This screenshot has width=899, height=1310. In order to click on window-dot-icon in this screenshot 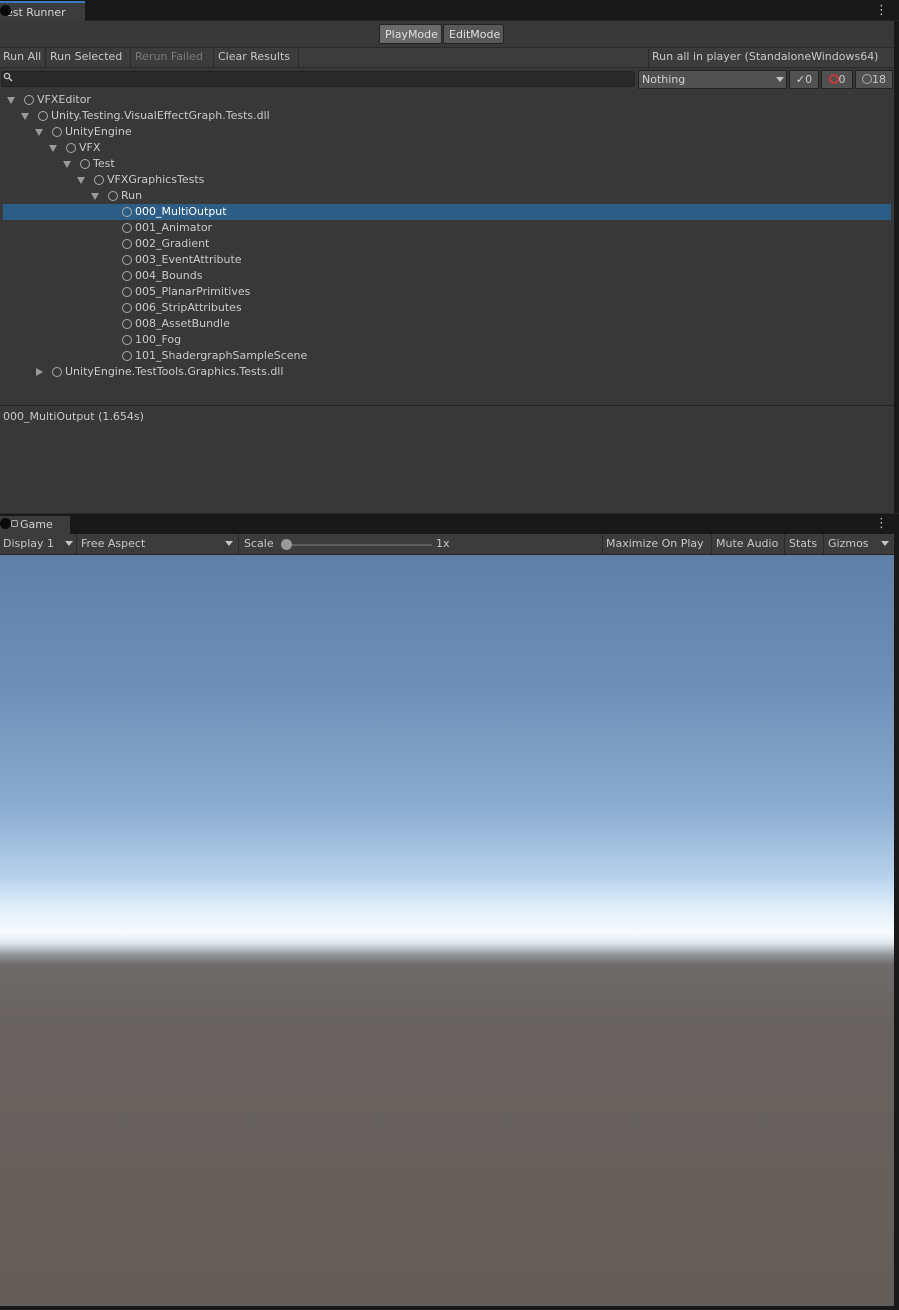, I will do `click(5, 10)`.